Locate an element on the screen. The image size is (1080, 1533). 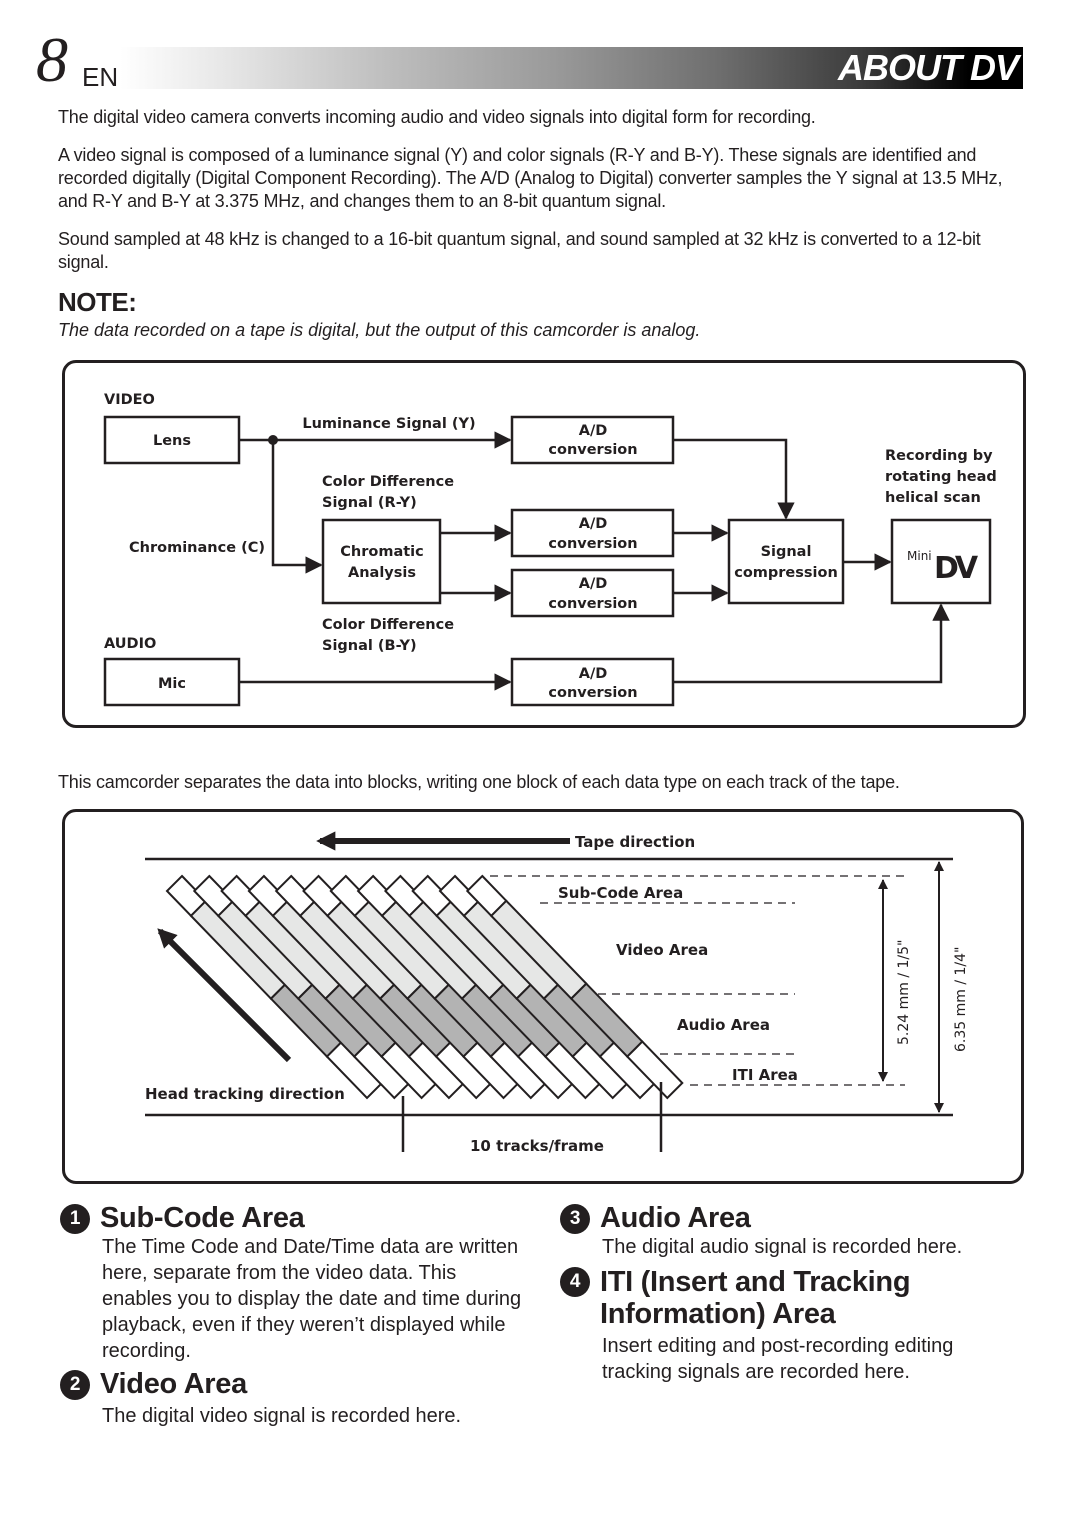
section-title: Video Area is located at coordinates (173, 1384).